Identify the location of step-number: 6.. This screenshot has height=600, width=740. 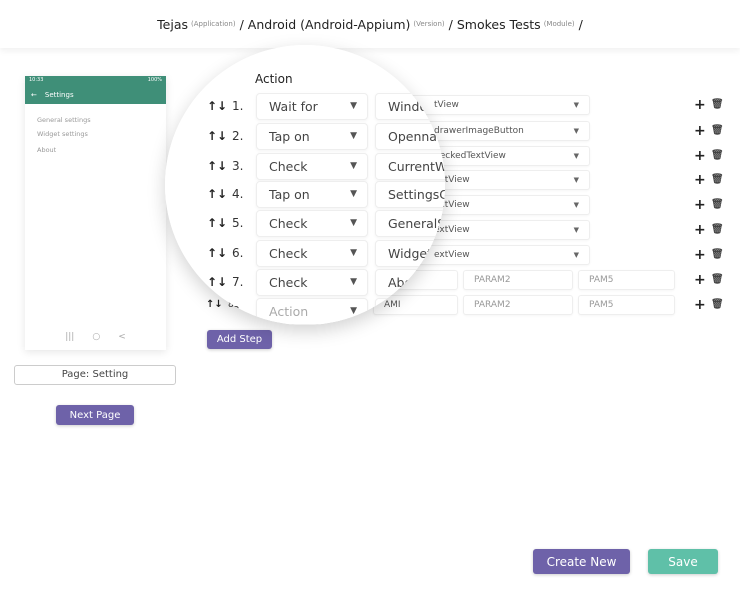
(238, 253).